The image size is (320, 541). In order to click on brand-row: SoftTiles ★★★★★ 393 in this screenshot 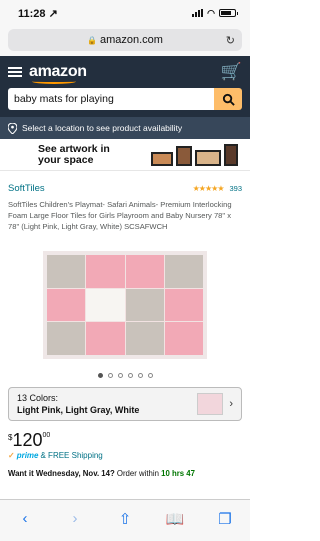, I will do `click(125, 183)`.